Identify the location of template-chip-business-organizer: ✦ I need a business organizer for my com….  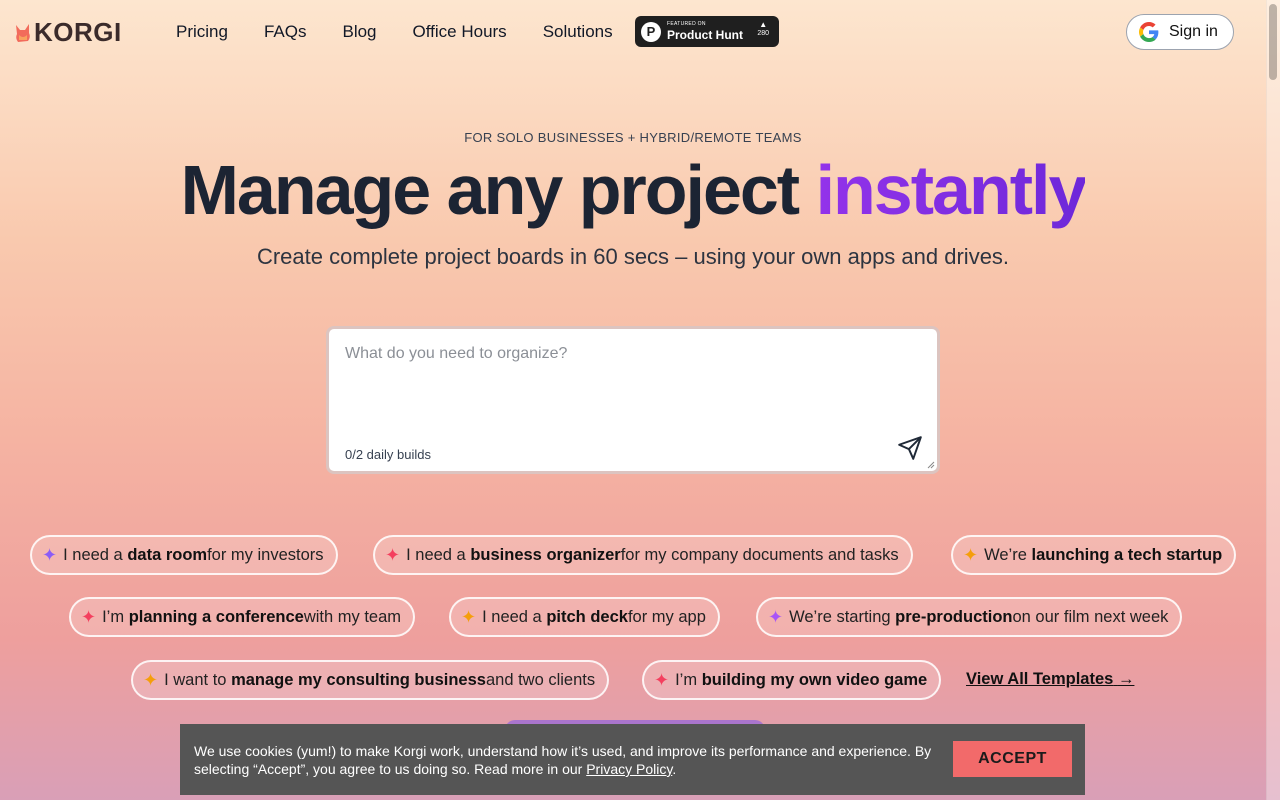
(643, 555).